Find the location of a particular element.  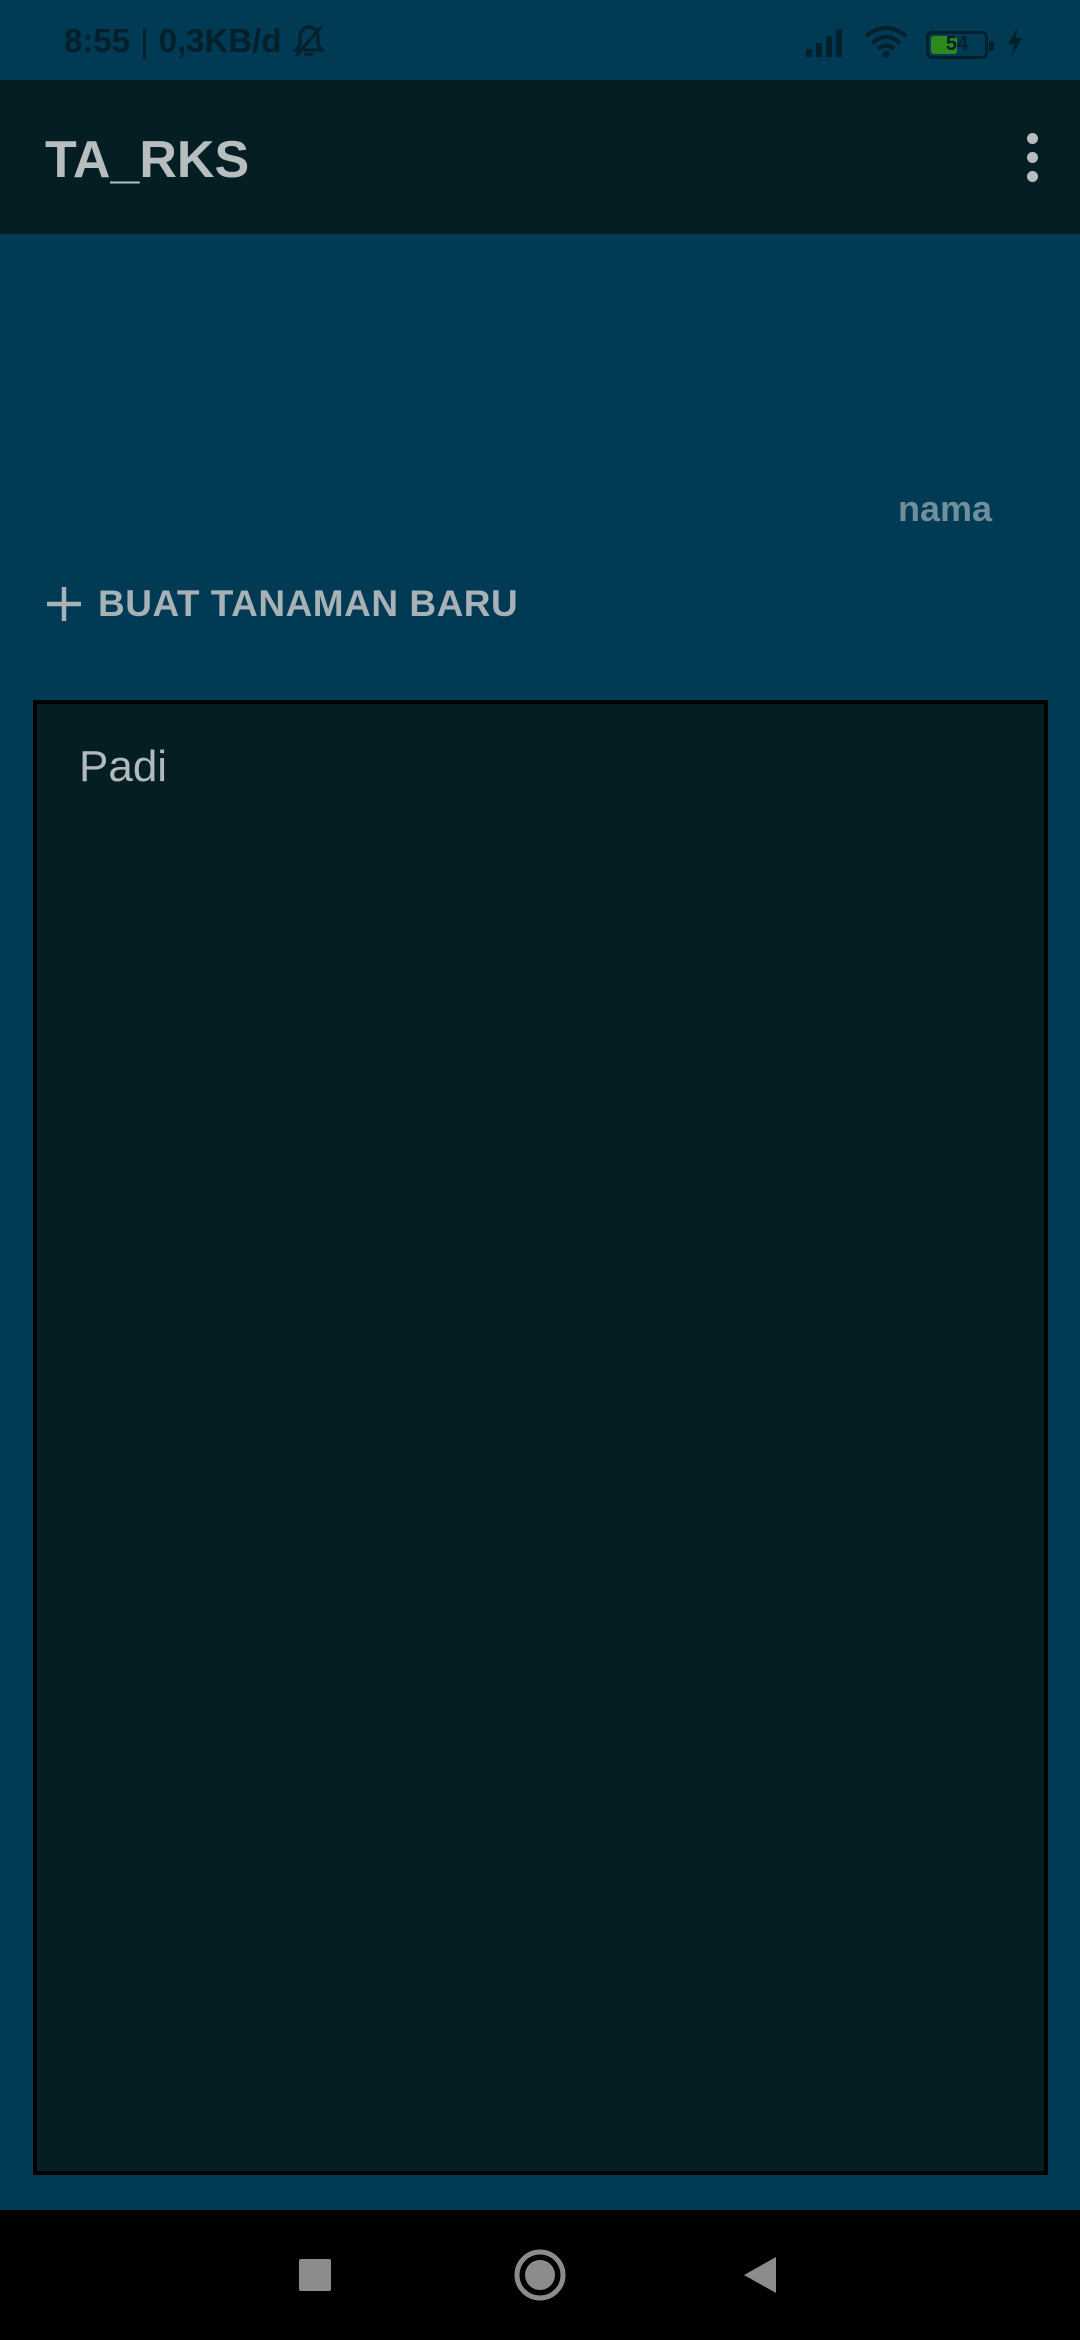

status-left: 8:55 | 0,3KB/d is located at coordinates (195, 41).